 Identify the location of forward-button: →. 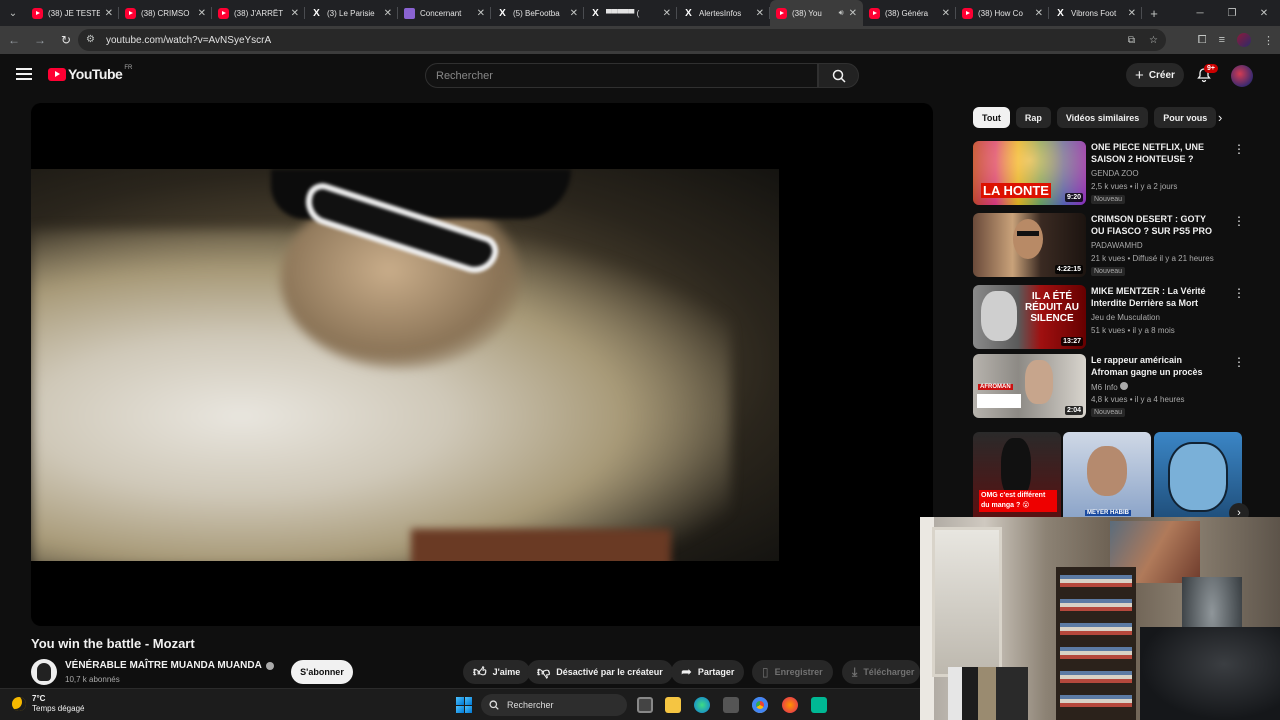
(40, 40).